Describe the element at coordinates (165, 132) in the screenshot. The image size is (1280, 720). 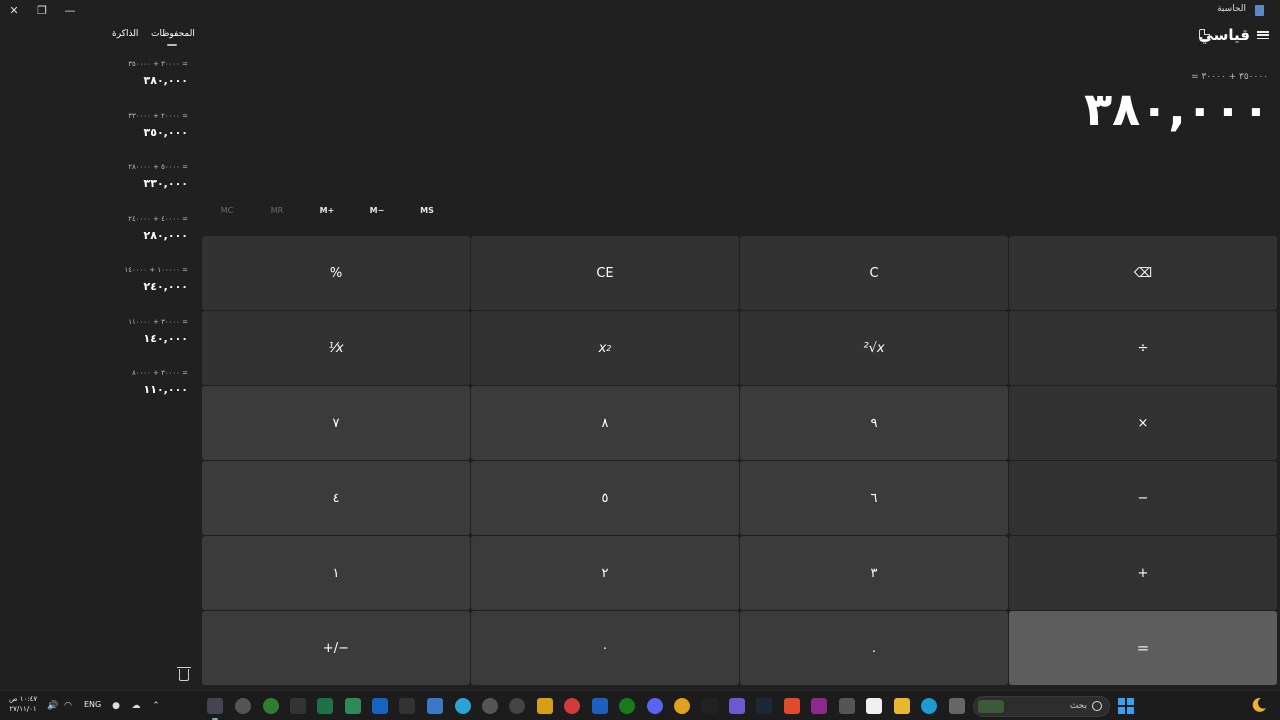
I see `history-result: ٣٥٠,٠٠٠` at that location.